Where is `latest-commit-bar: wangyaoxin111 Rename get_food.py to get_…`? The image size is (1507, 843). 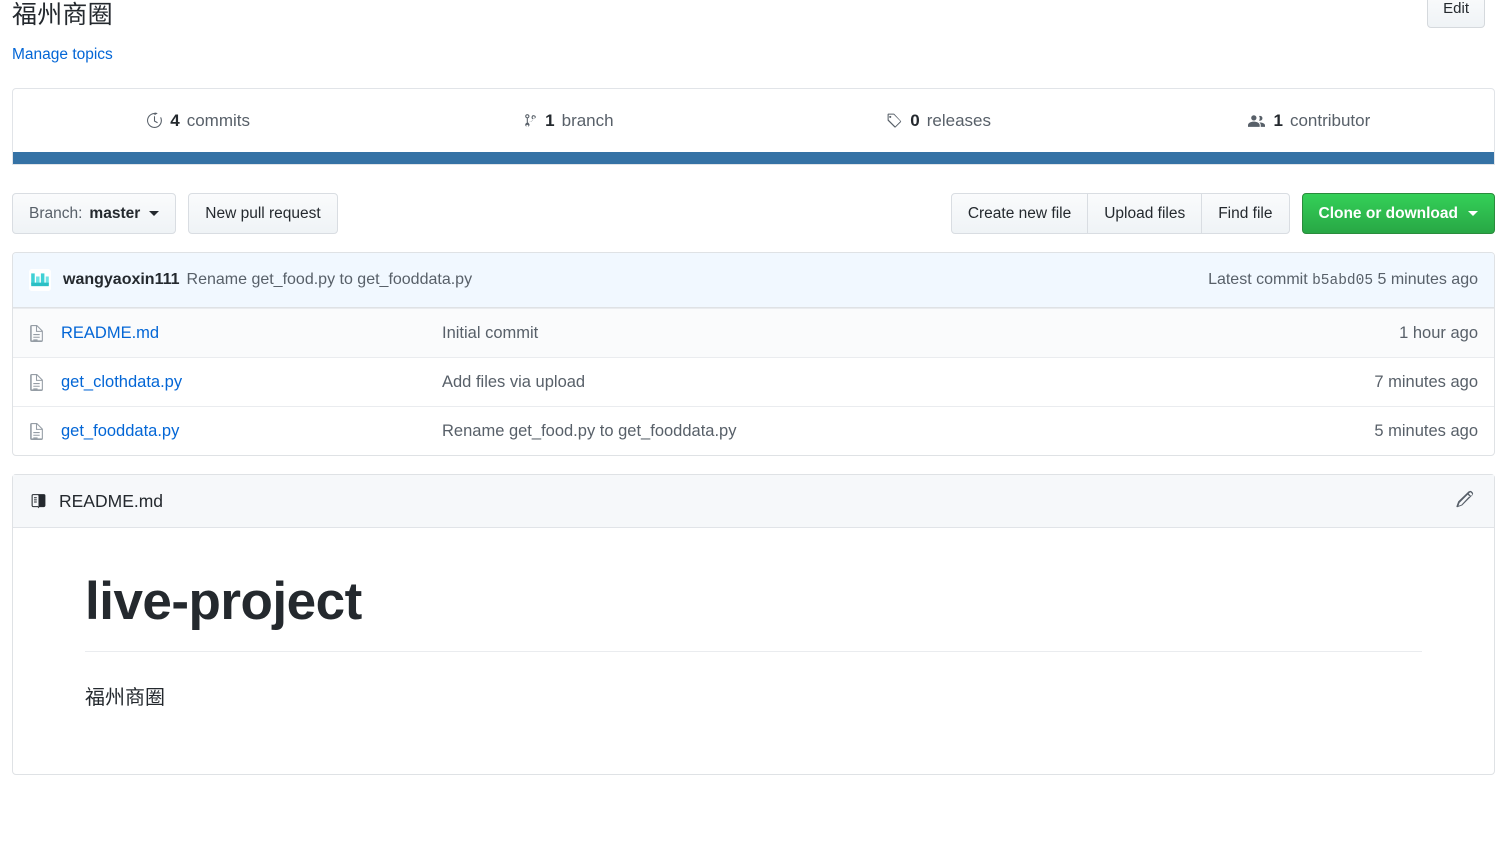 latest-commit-bar: wangyaoxin111 Rename get_food.py to get_… is located at coordinates (753, 280).